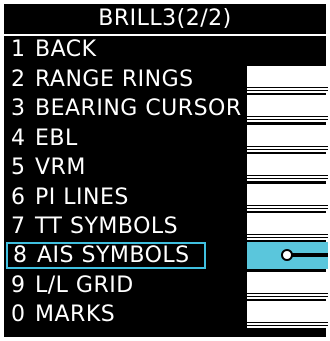 The image size is (330, 341). I want to click on brilliance-slider-selected, so click(287, 255).